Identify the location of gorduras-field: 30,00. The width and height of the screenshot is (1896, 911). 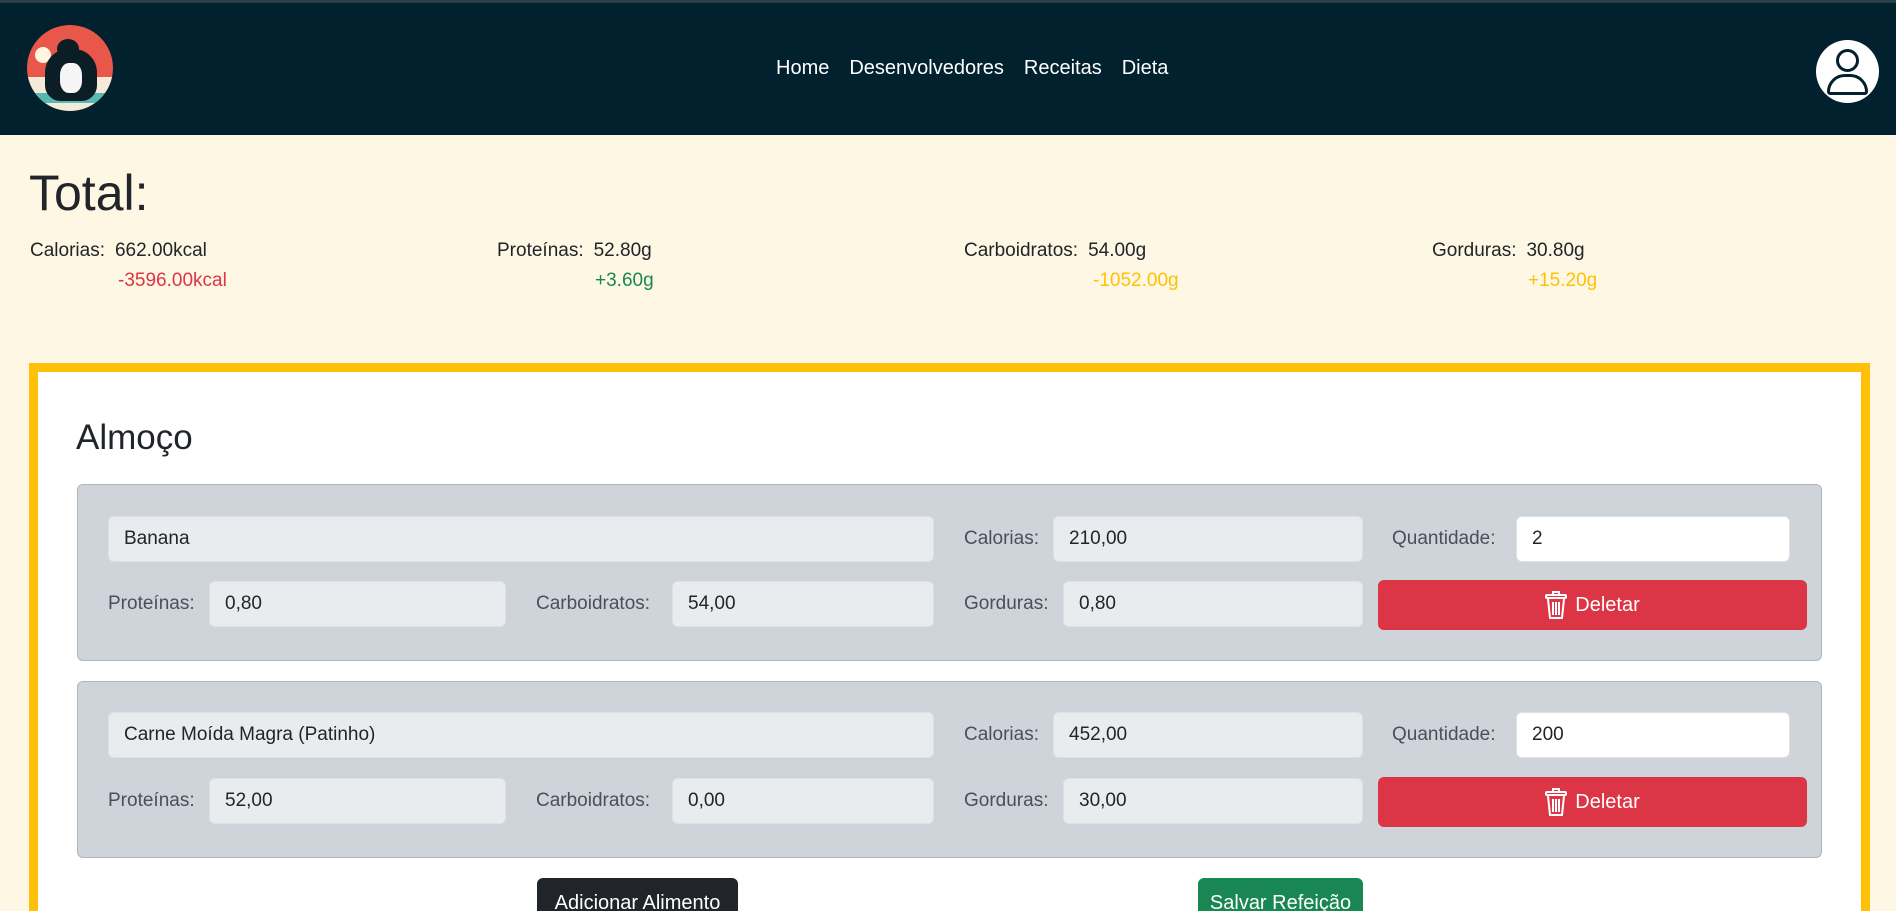
(1213, 801).